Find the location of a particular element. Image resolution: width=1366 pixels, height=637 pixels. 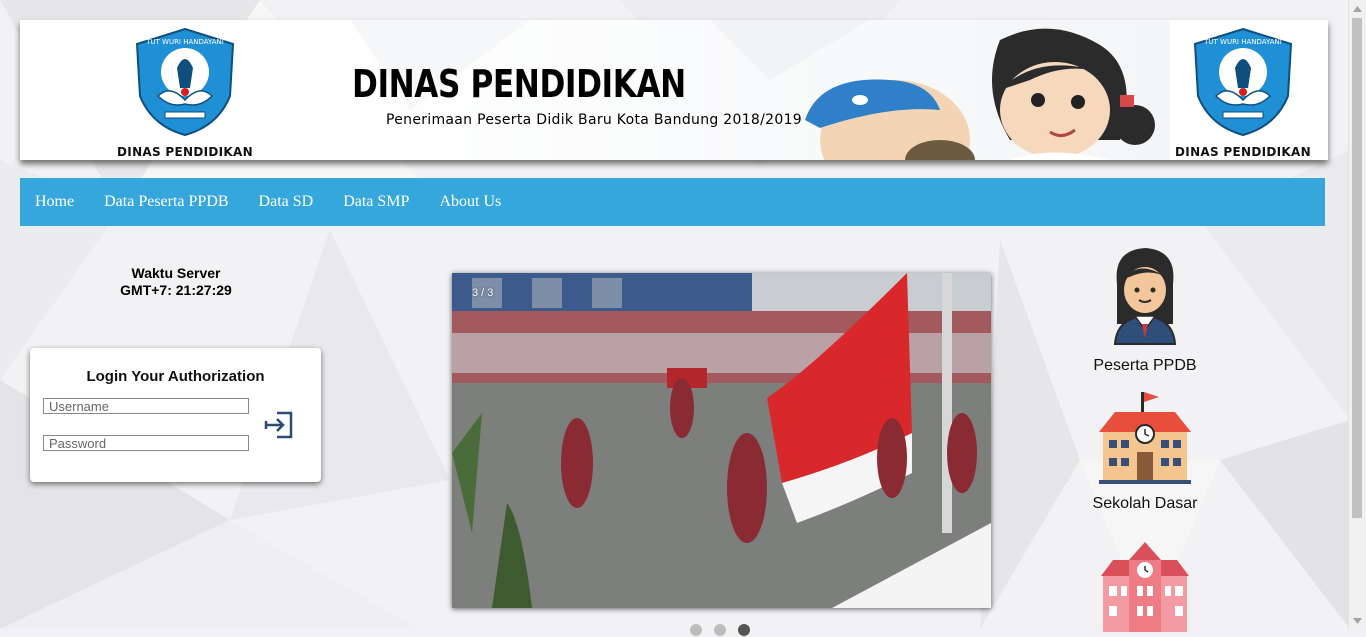

scrollbar-thumb is located at coordinates (1357, 268).